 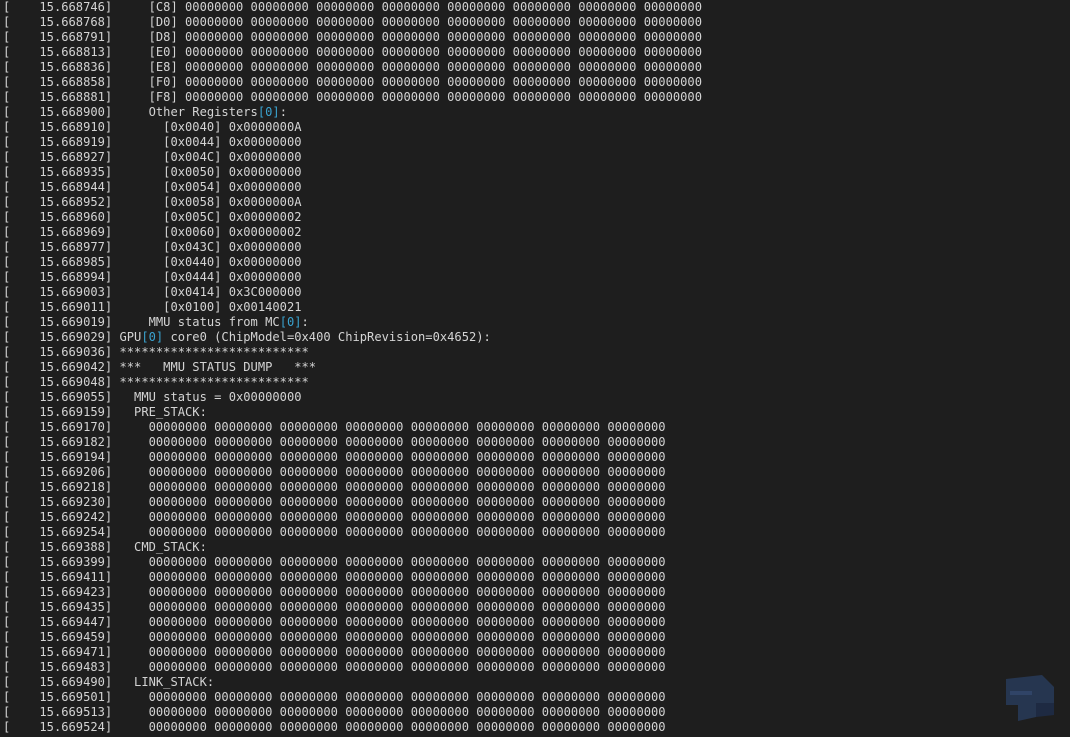 What do you see at coordinates (156, 382) in the screenshot?
I see `log-text: [ 15.669048] **************************` at bounding box center [156, 382].